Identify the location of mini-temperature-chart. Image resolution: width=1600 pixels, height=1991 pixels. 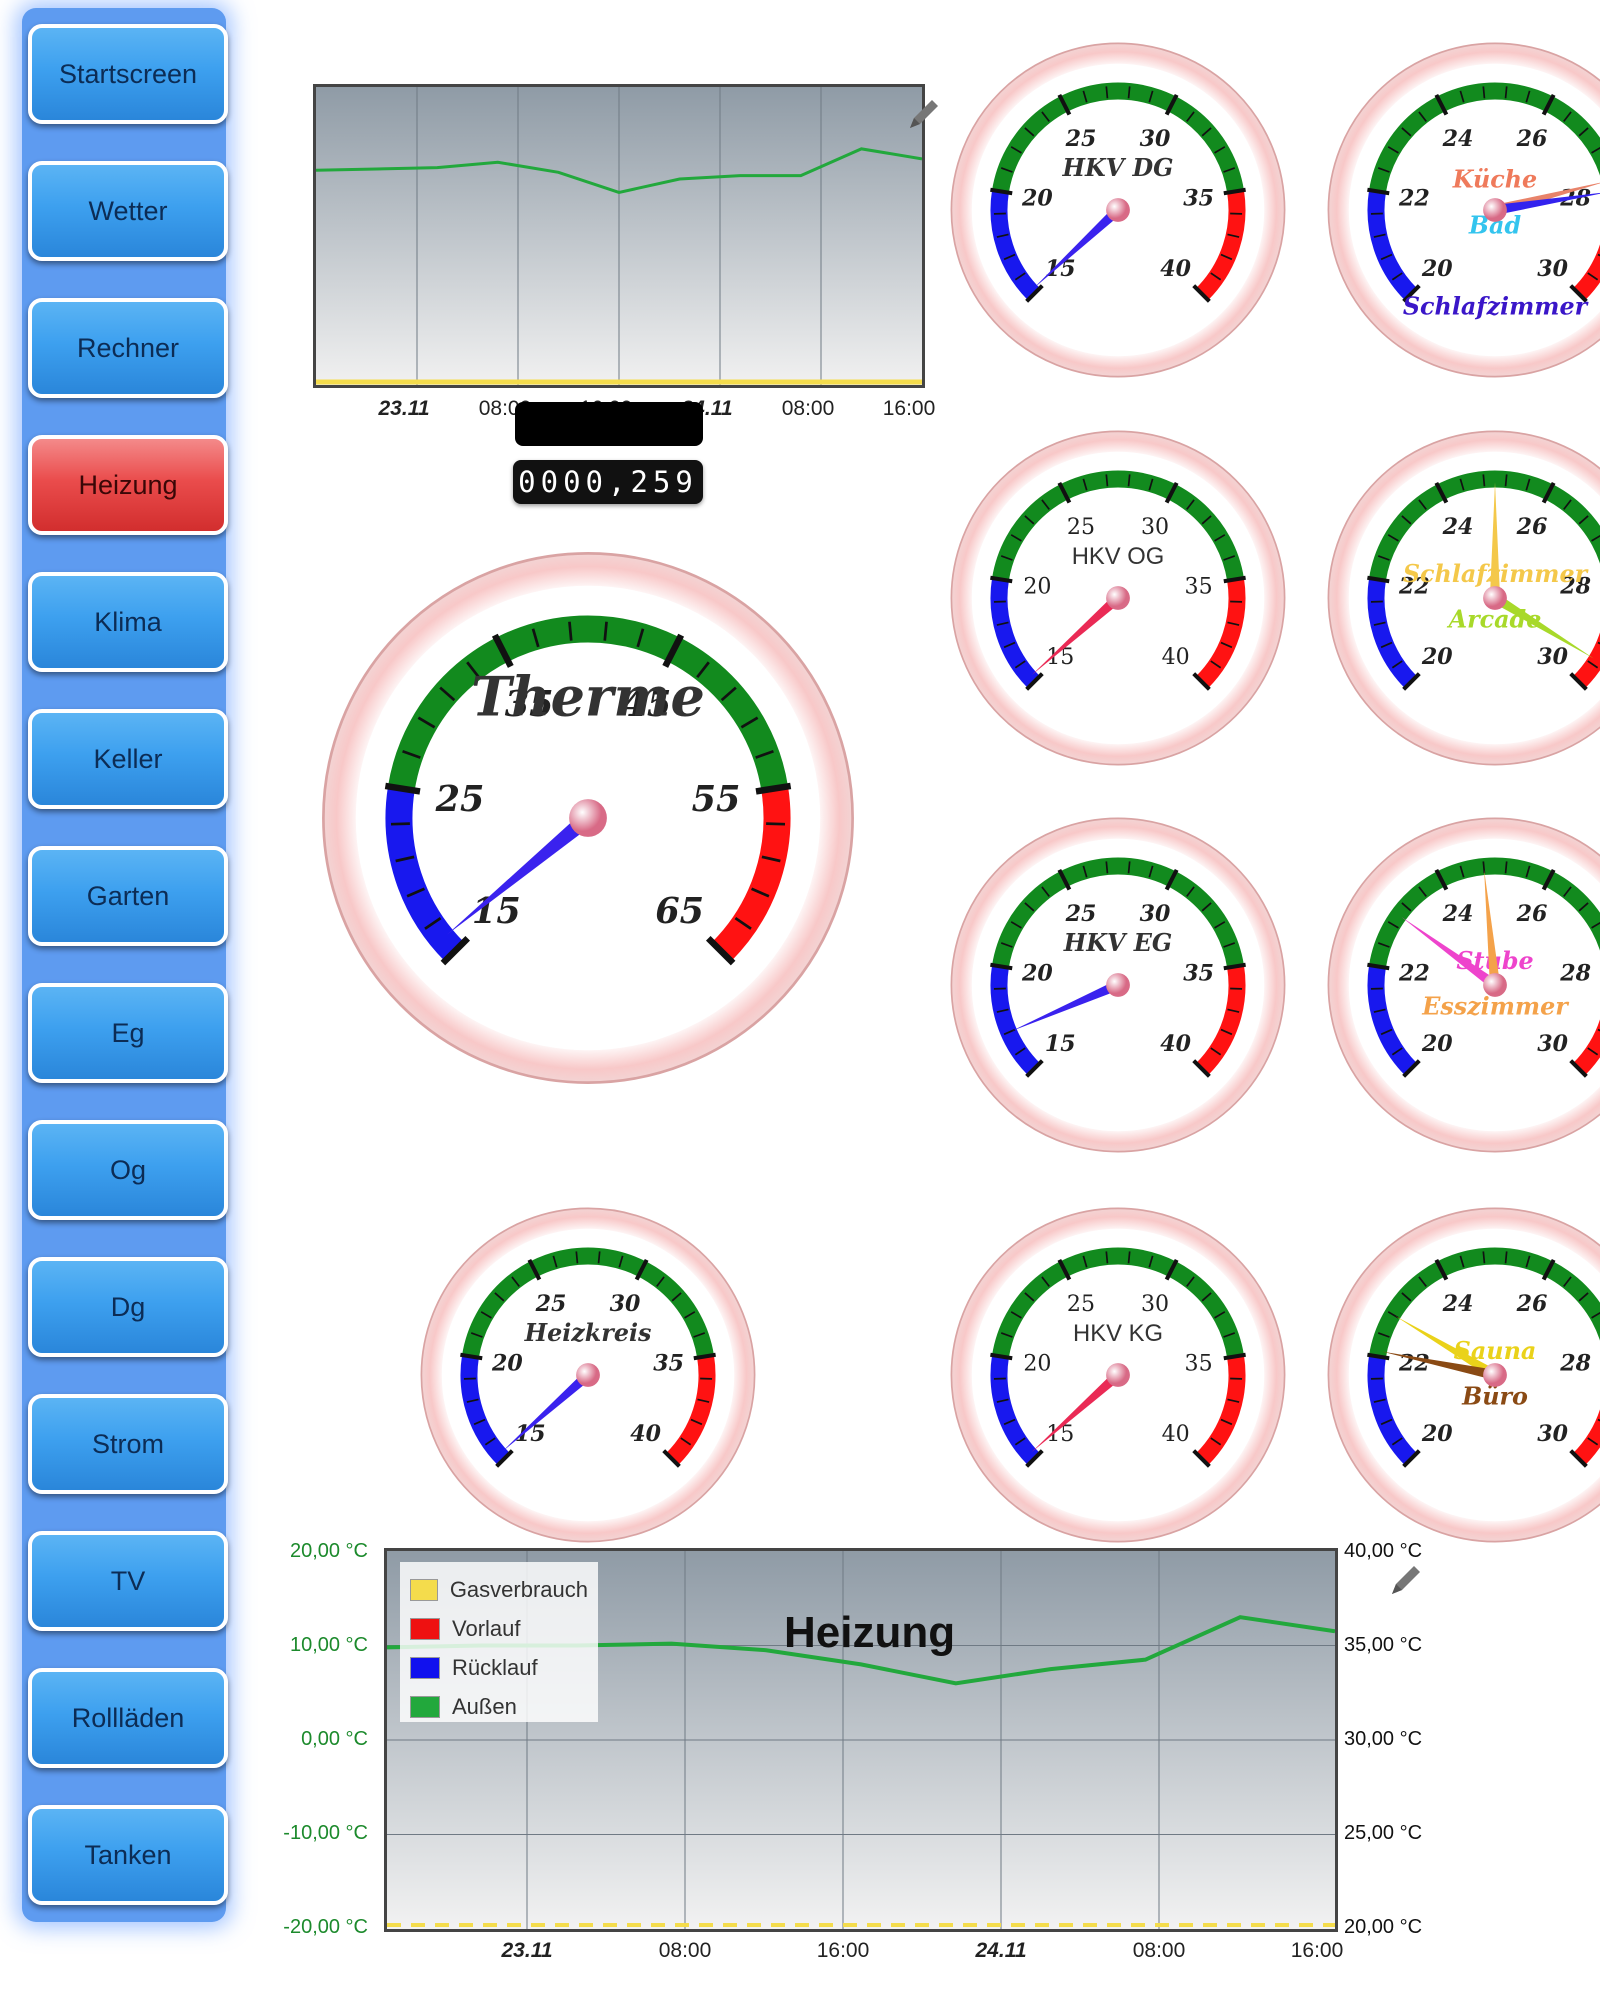
(619, 236).